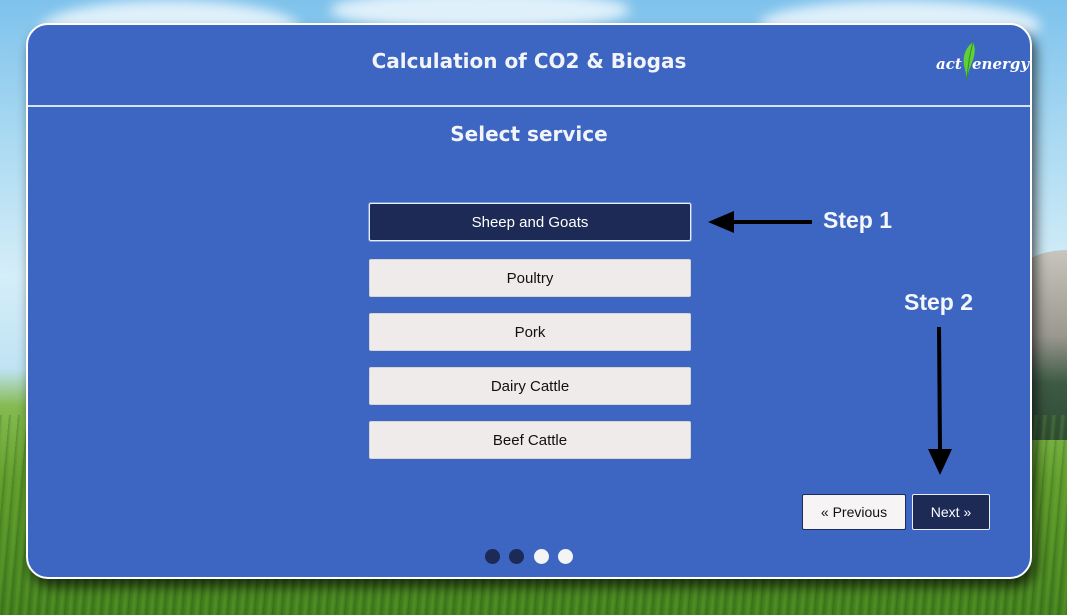 Image resolution: width=1067 pixels, height=615 pixels. Describe the element at coordinates (530, 332) in the screenshot. I see `service-option-pork: Pork` at that location.